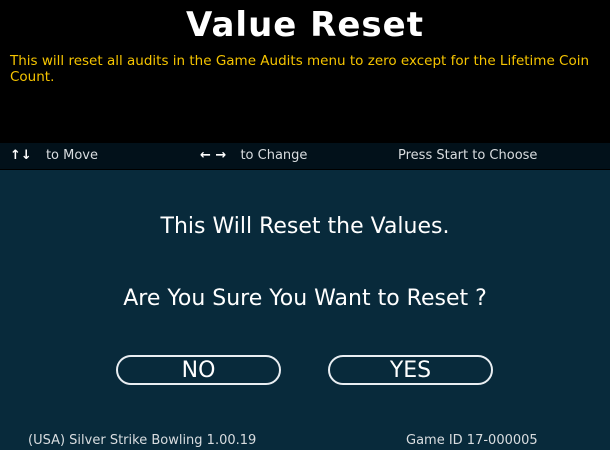 Image resolution: width=610 pixels, height=450 pixels. I want to click on confirm-question: Are You Sure You Want to Reset ?, so click(305, 298).